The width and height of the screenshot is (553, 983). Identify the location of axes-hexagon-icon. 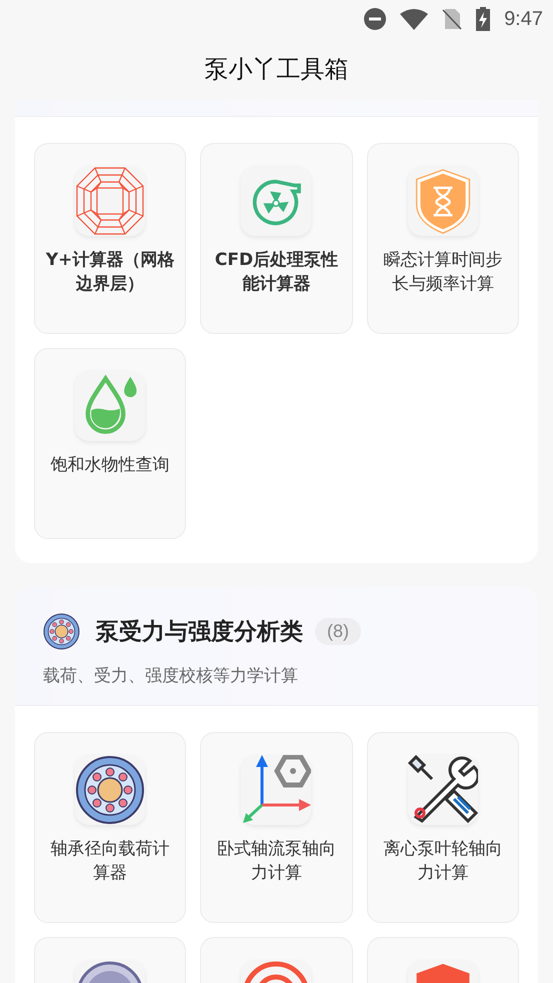
(276, 790).